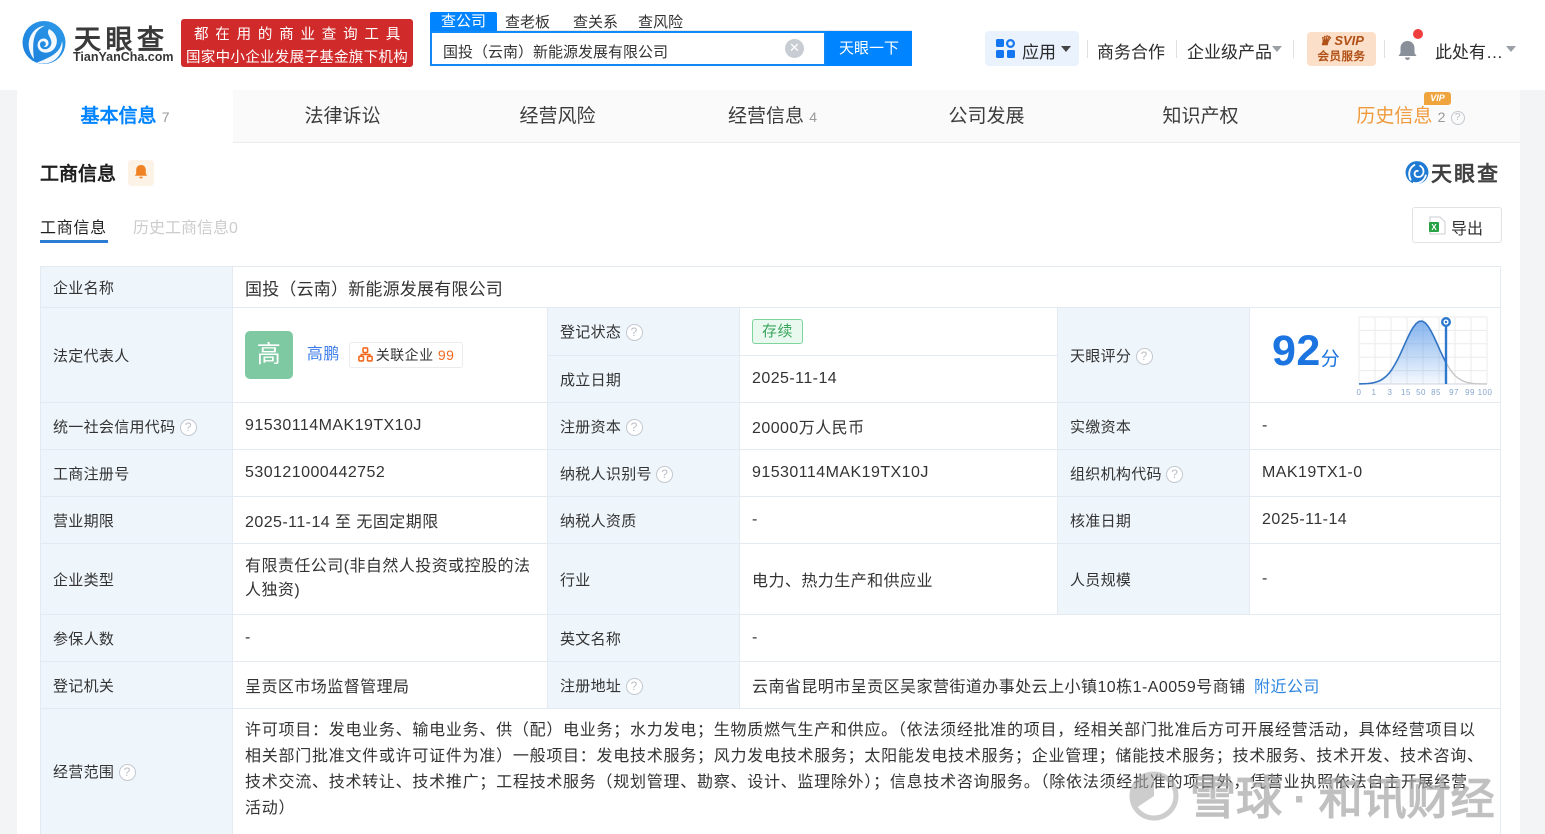 The height and width of the screenshot is (834, 1545). What do you see at coordinates (1434, 227) in the screenshot?
I see `svg-text: X` at bounding box center [1434, 227].